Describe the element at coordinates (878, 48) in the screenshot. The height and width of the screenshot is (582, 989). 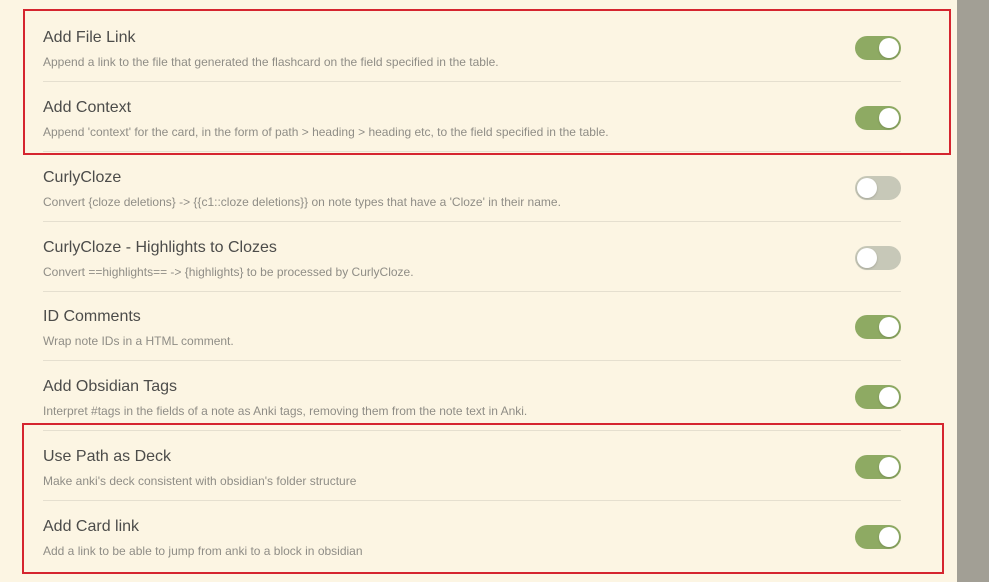
I see `add-file-link-toggle` at that location.